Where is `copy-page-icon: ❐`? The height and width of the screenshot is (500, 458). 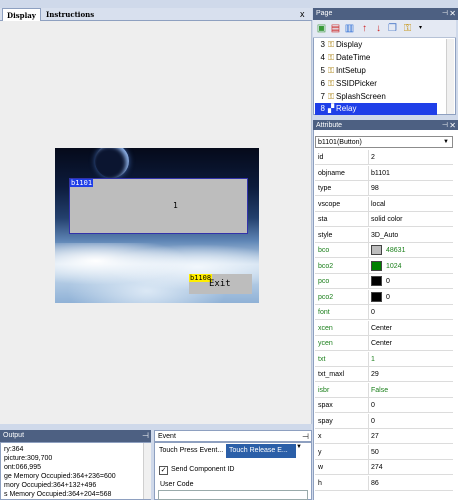
copy-page-icon: ❐ is located at coordinates (392, 28).